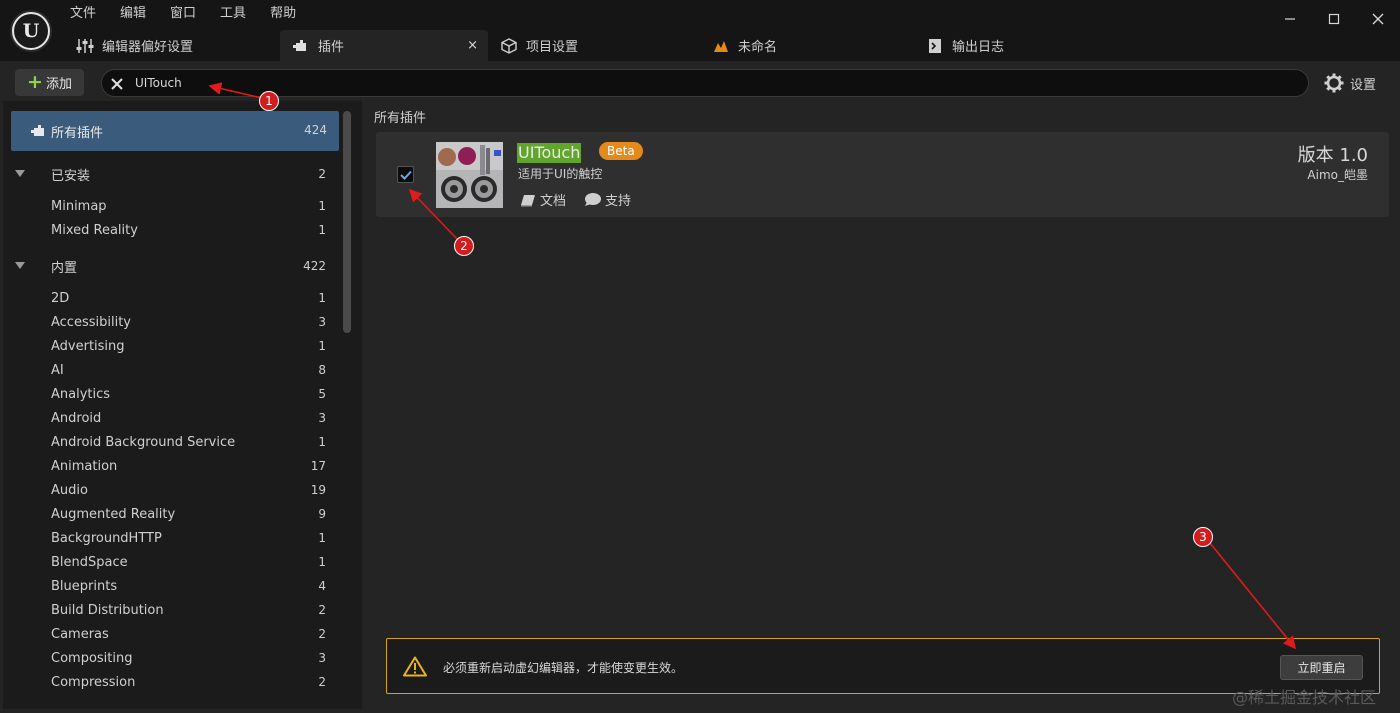 The width and height of the screenshot is (1400, 713). Describe the element at coordinates (173, 418) in the screenshot. I see `category-row: Android 3` at that location.